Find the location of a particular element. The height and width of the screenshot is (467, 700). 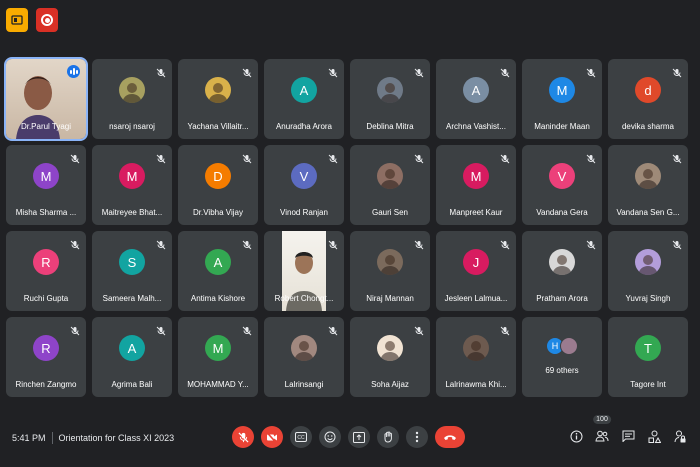

shapes-icon is located at coordinates (654, 436).